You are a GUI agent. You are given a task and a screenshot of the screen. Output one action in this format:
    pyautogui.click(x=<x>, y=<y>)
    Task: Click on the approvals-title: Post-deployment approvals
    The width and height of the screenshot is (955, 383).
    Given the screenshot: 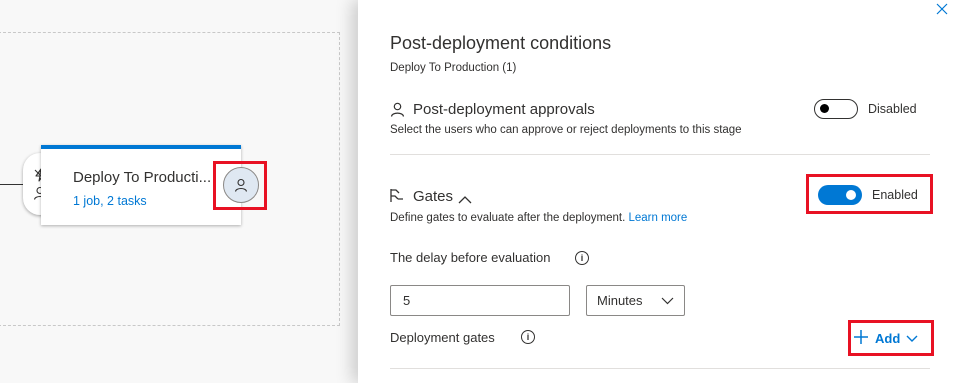 What is the action you would take?
    pyautogui.click(x=504, y=109)
    